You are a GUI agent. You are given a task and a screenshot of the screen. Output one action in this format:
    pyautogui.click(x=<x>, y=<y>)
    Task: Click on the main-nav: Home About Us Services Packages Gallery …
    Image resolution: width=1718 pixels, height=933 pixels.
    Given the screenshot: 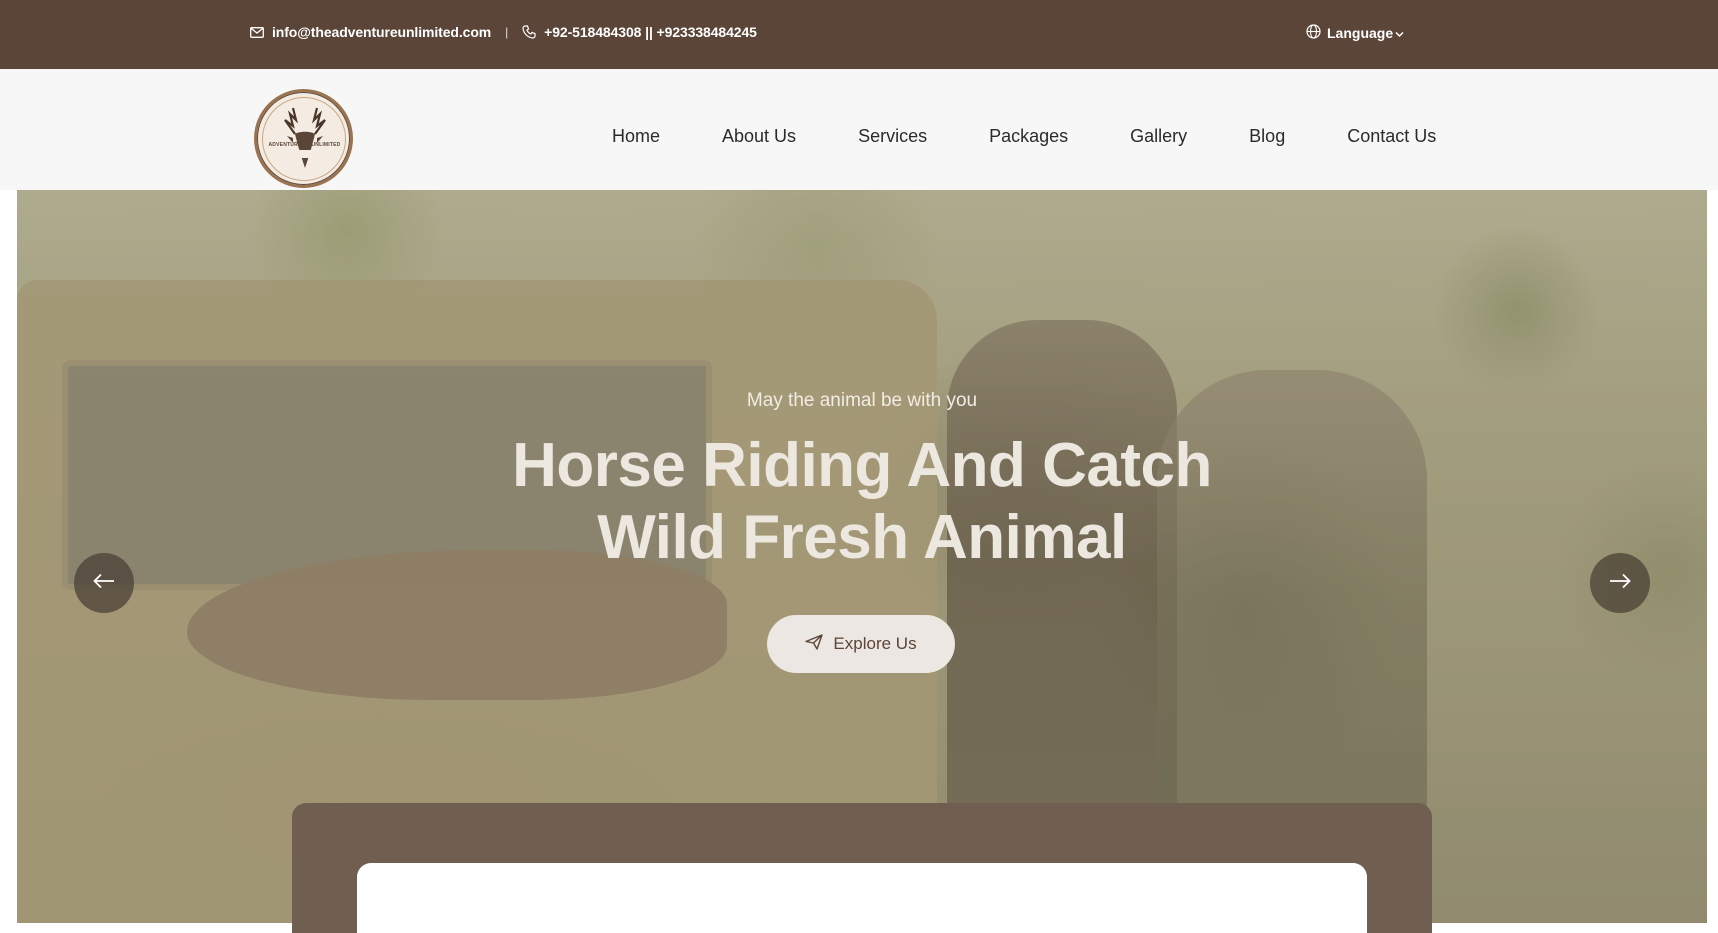 What is the action you would take?
    pyautogui.click(x=1024, y=136)
    